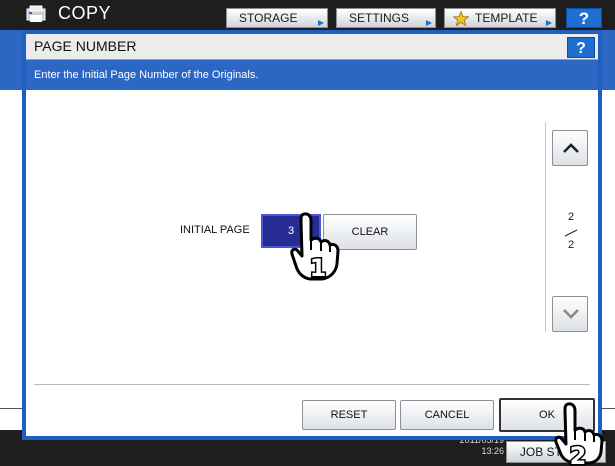 This screenshot has width=615, height=466. I want to click on pointing-hand-icon: 1, so click(315, 247).